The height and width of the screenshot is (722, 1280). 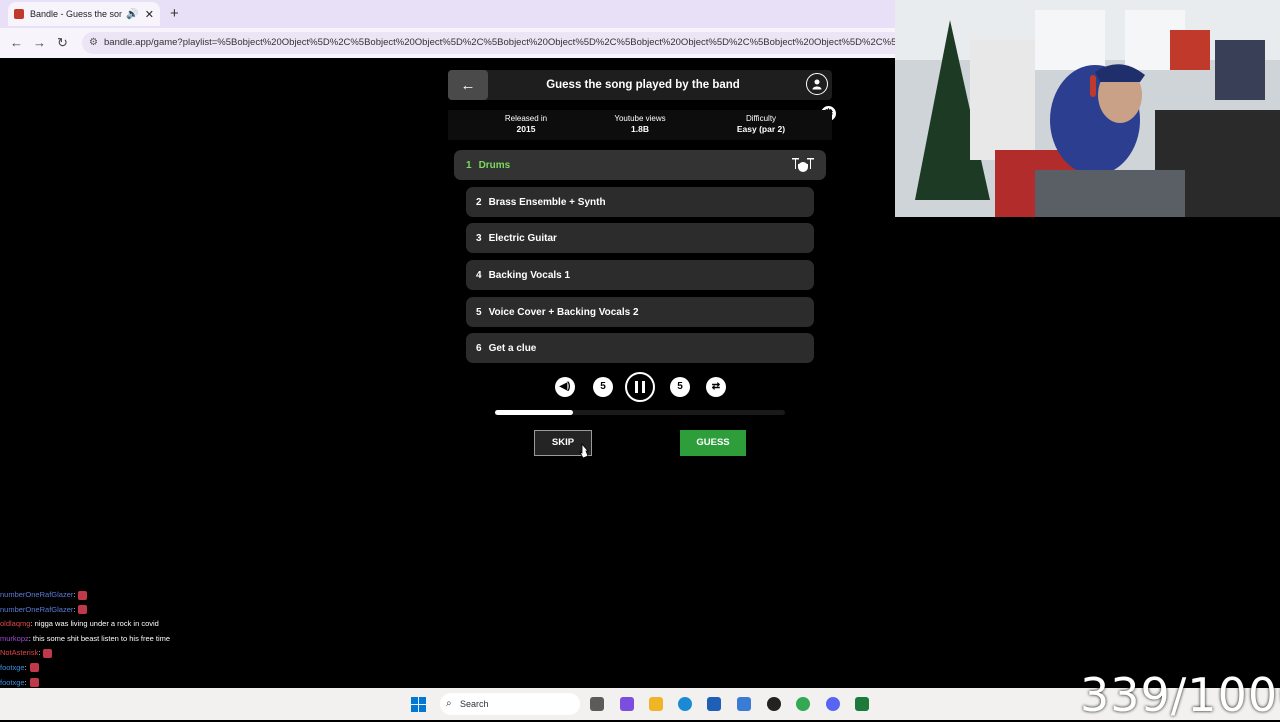 I want to click on track-item-brass-synth: 2 Brass Ensemble + Synth, so click(x=640, y=202).